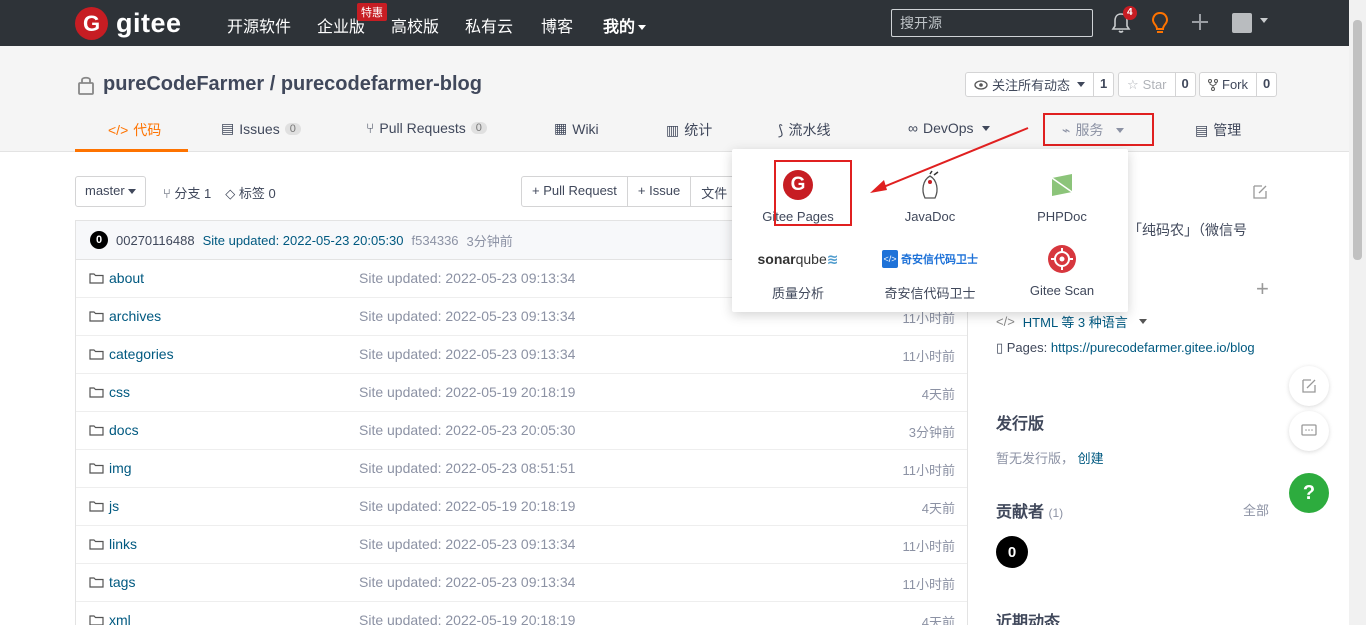  What do you see at coordinates (467, 430) in the screenshot?
I see `file-commit-message: Site updated: 2022-05-23 20:05:30` at bounding box center [467, 430].